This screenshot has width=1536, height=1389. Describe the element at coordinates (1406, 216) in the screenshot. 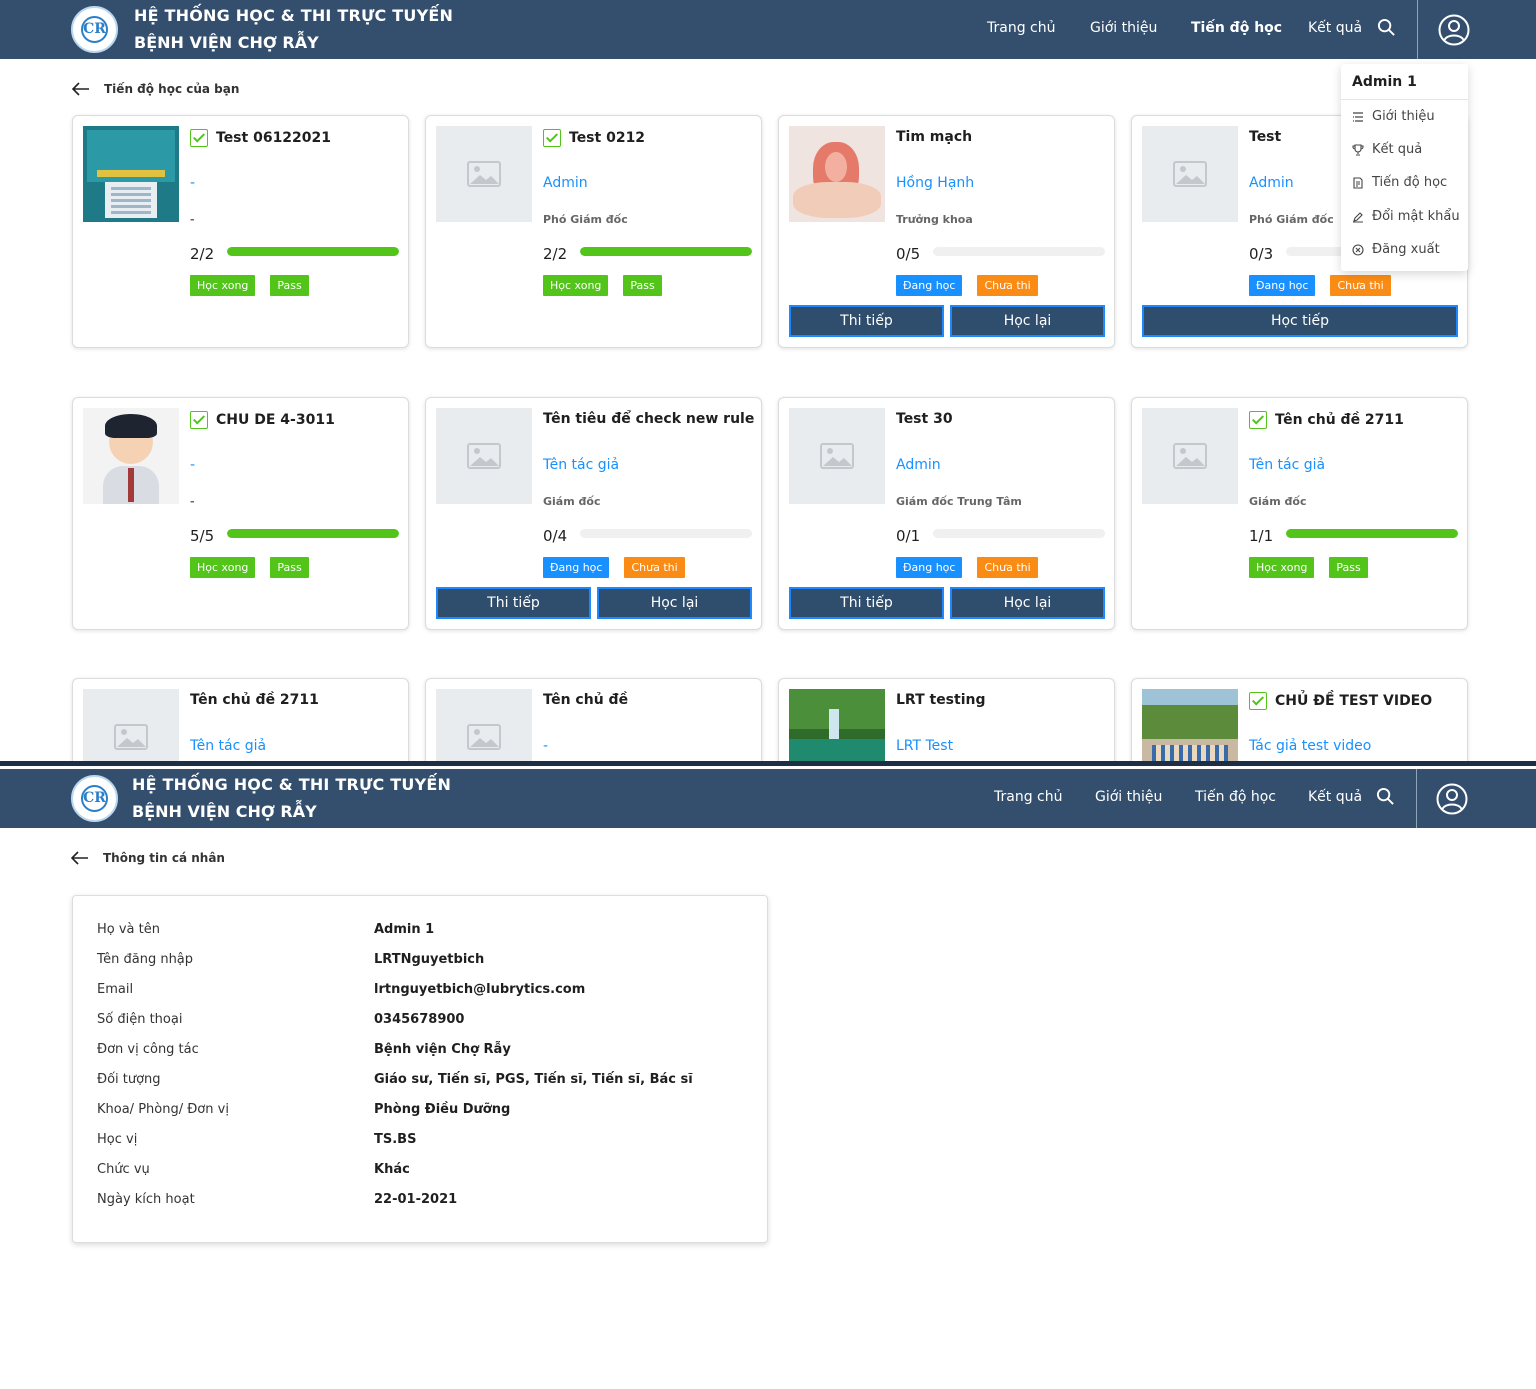

I see `menu-item-change-password: Đổi mật khẩu` at that location.